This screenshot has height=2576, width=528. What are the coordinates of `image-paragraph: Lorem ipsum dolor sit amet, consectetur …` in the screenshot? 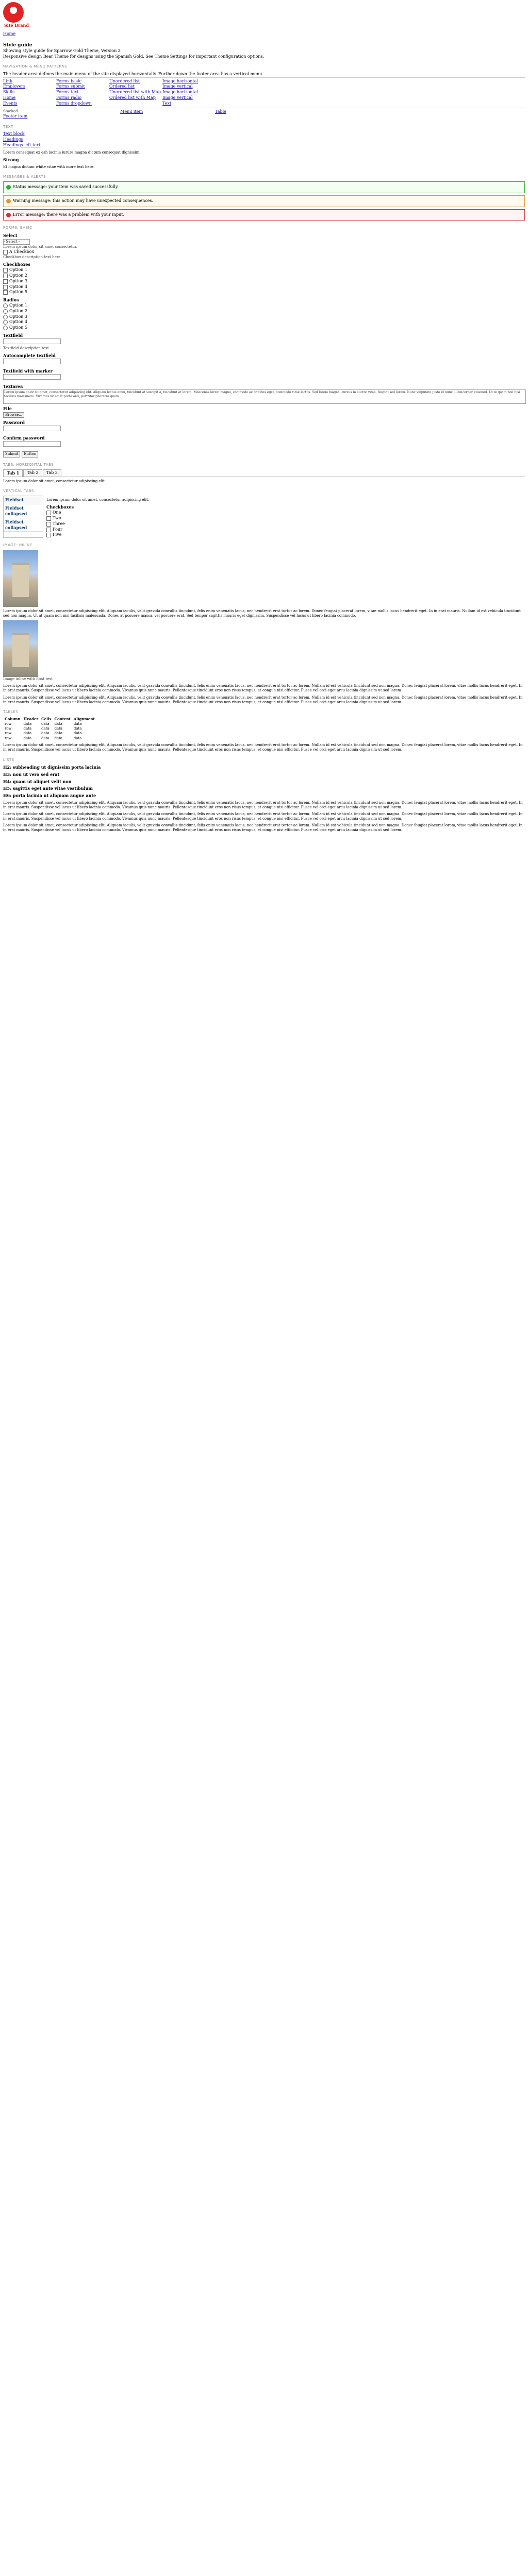 It's located at (262, 613).